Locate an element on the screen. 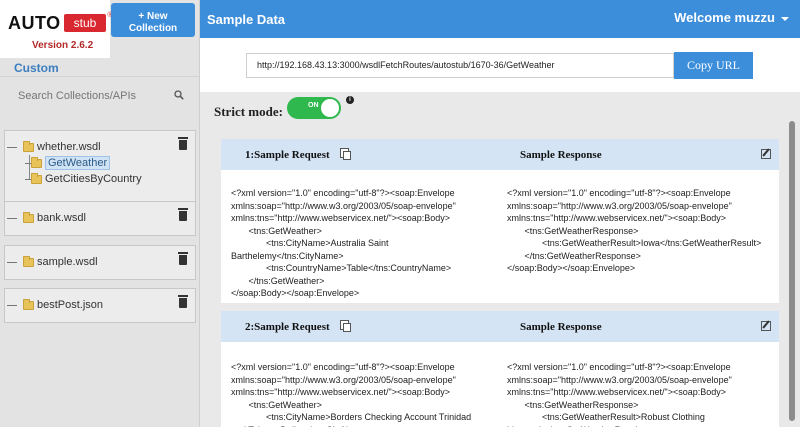 The width and height of the screenshot is (800, 427). top-header: Sample Data Welcome muzzu is located at coordinates (500, 19).